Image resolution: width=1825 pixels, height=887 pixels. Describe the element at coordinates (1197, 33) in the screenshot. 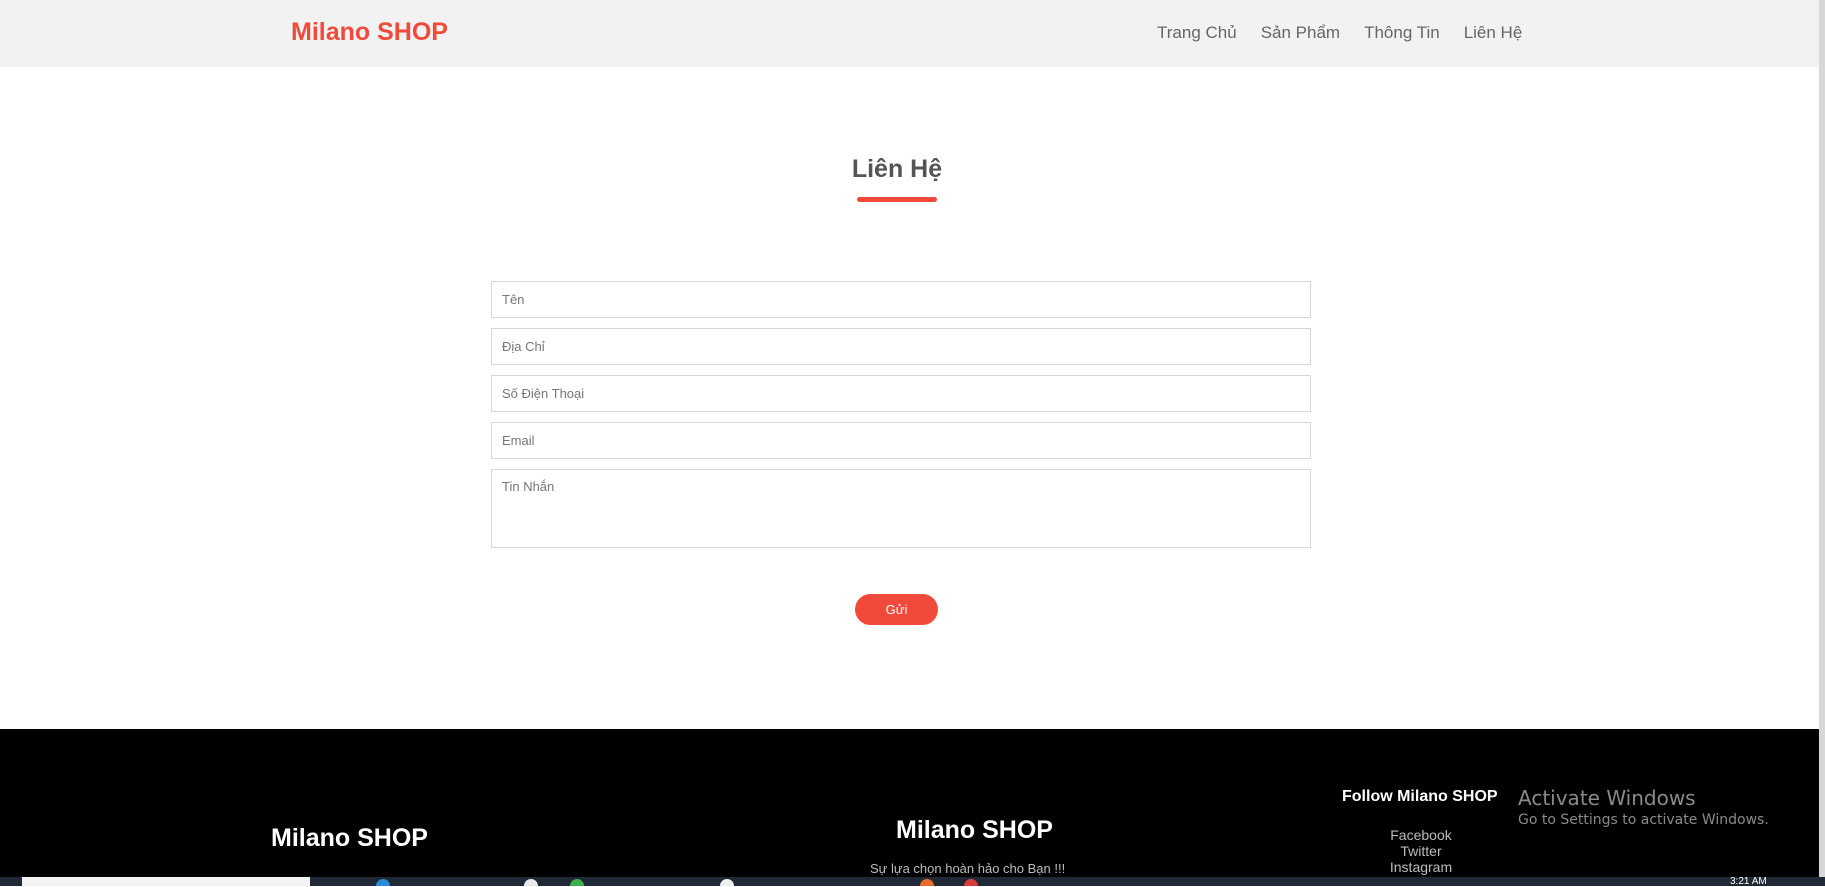

I see `nav-home: Trang Chủ` at that location.